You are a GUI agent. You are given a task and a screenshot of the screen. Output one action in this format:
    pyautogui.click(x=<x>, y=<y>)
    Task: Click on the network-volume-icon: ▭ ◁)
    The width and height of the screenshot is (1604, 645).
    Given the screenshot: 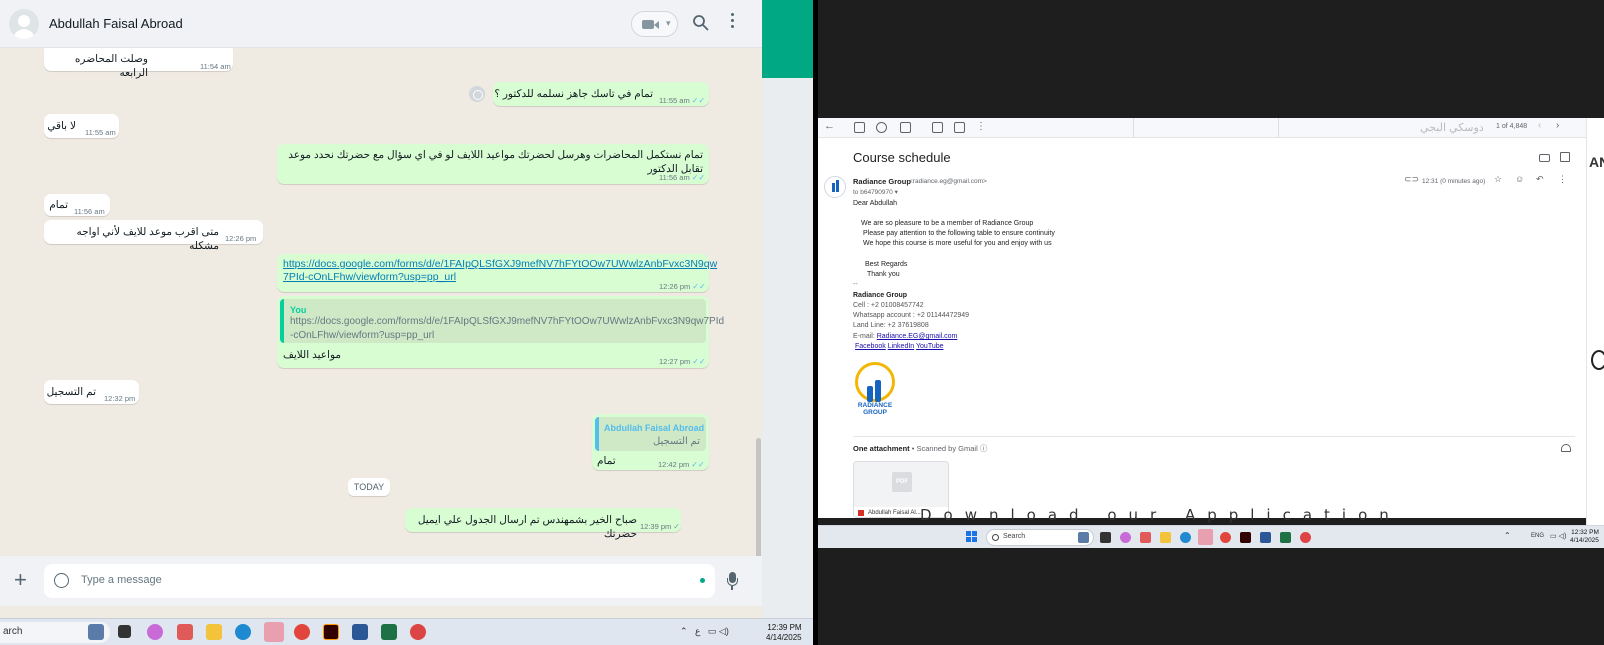 What is the action you would take?
    pyautogui.click(x=1558, y=536)
    